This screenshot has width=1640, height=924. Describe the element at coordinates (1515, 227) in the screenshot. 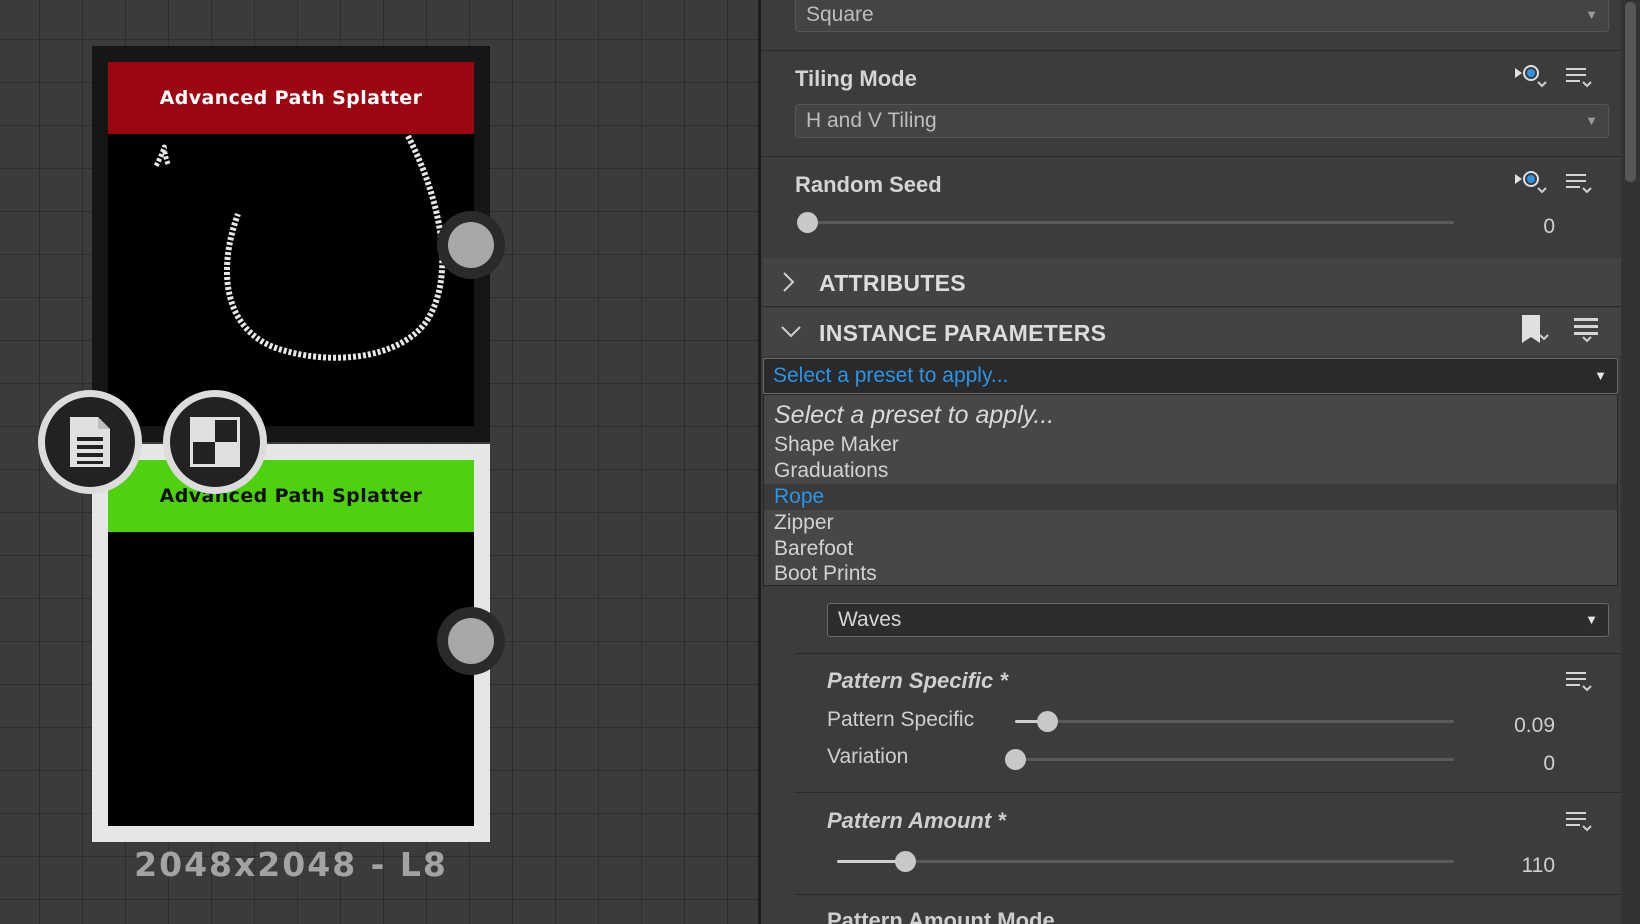

I see `random-seed-value: 0` at that location.